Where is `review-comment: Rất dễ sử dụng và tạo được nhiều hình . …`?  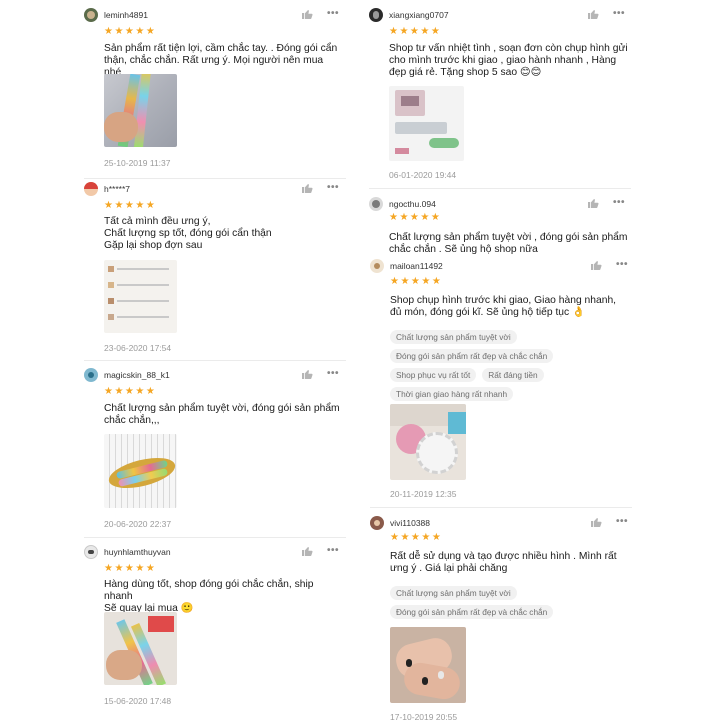
review-comment: Rất dễ sử dụng và tạo được nhiều hình . … is located at coordinates (503, 562).